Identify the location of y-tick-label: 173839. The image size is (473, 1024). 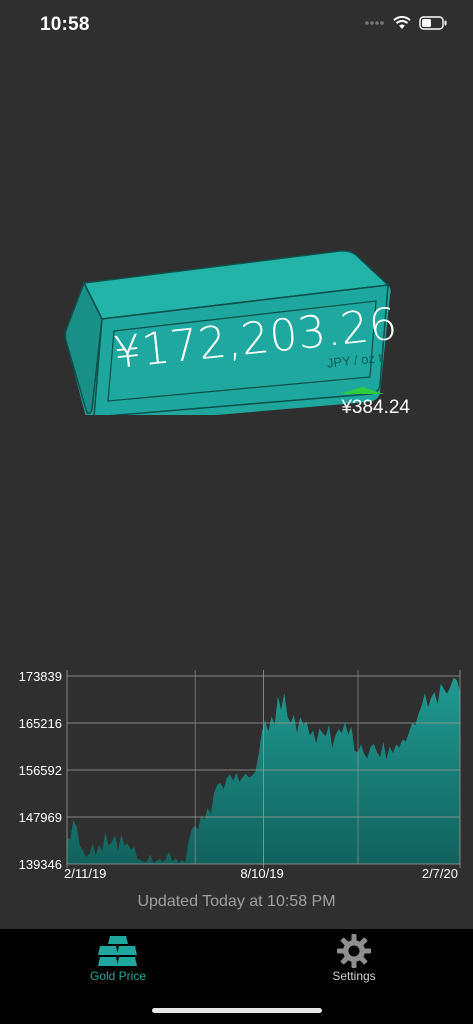
(40, 676).